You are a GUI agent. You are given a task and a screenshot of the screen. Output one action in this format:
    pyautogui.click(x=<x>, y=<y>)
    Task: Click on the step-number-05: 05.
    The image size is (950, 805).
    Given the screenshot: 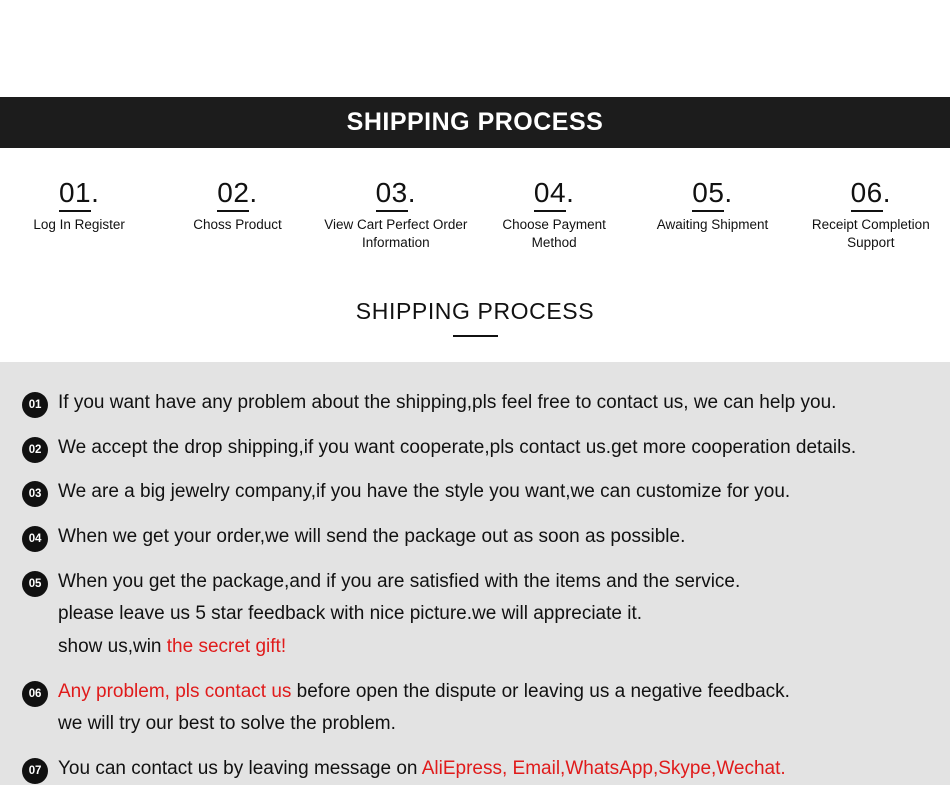 What is the action you would take?
    pyautogui.click(x=712, y=194)
    